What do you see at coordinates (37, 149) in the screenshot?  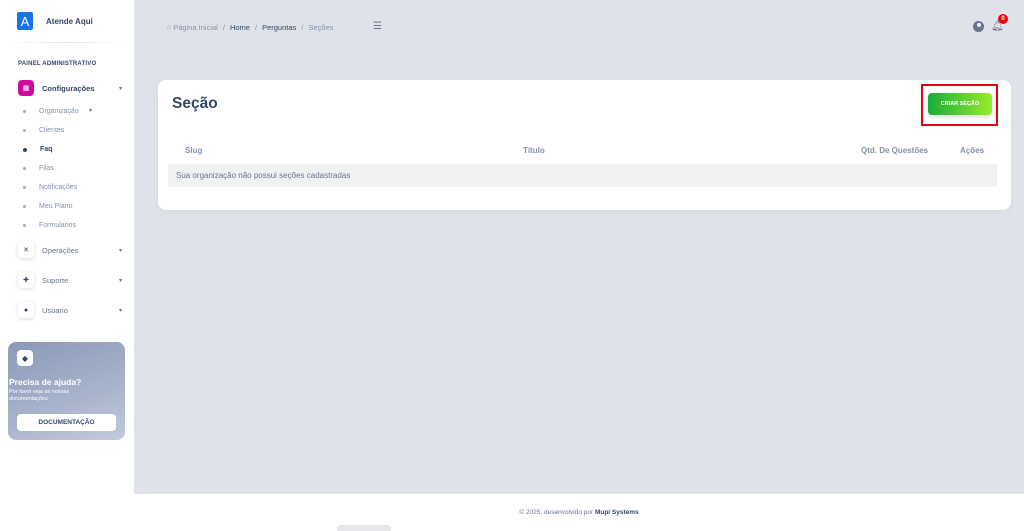 I see `sidebar-subitem-faq: Faq` at bounding box center [37, 149].